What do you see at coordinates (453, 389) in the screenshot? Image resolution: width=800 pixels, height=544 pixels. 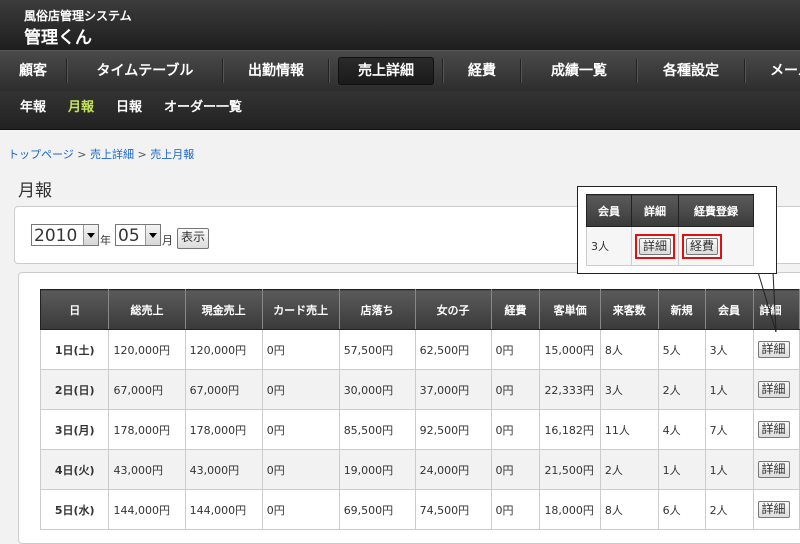 I see `girl-share-cell: 37,000円` at bounding box center [453, 389].